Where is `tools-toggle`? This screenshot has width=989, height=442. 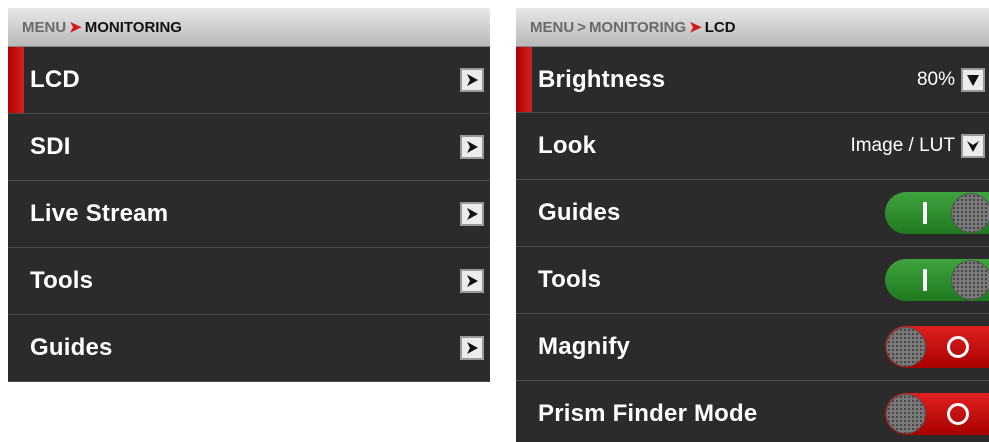 tools-toggle is located at coordinates (937, 280).